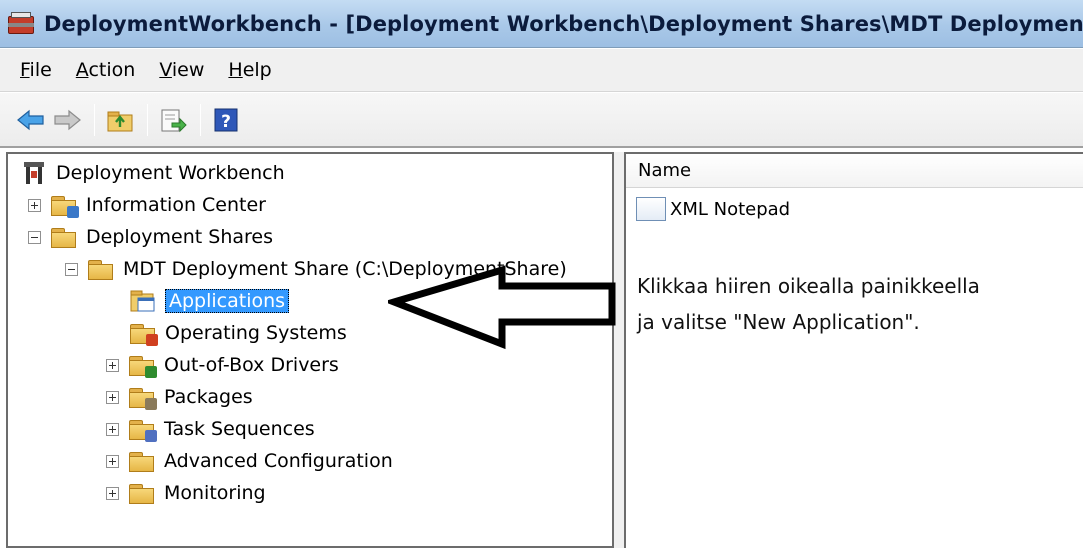  Describe the element at coordinates (179, 237) in the screenshot. I see `tree-label: Deployment Shares` at that location.